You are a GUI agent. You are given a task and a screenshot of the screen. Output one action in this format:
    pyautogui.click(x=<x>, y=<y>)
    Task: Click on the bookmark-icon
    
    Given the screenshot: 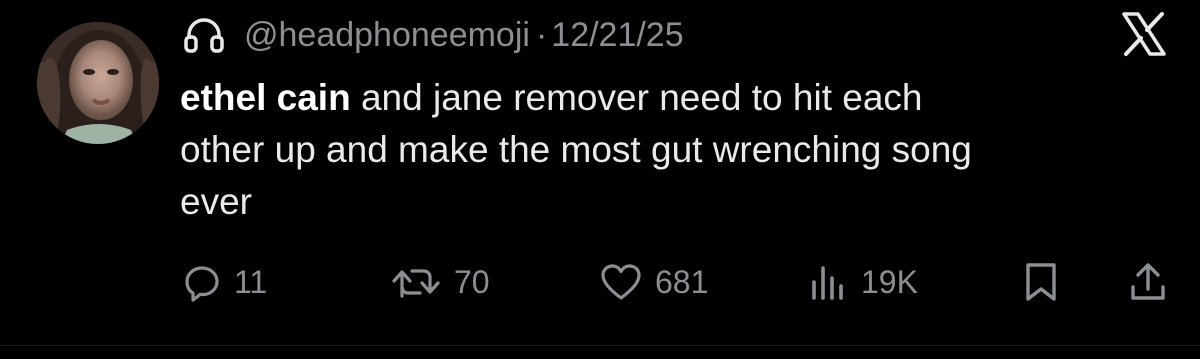 What is the action you would take?
    pyautogui.click(x=1041, y=282)
    